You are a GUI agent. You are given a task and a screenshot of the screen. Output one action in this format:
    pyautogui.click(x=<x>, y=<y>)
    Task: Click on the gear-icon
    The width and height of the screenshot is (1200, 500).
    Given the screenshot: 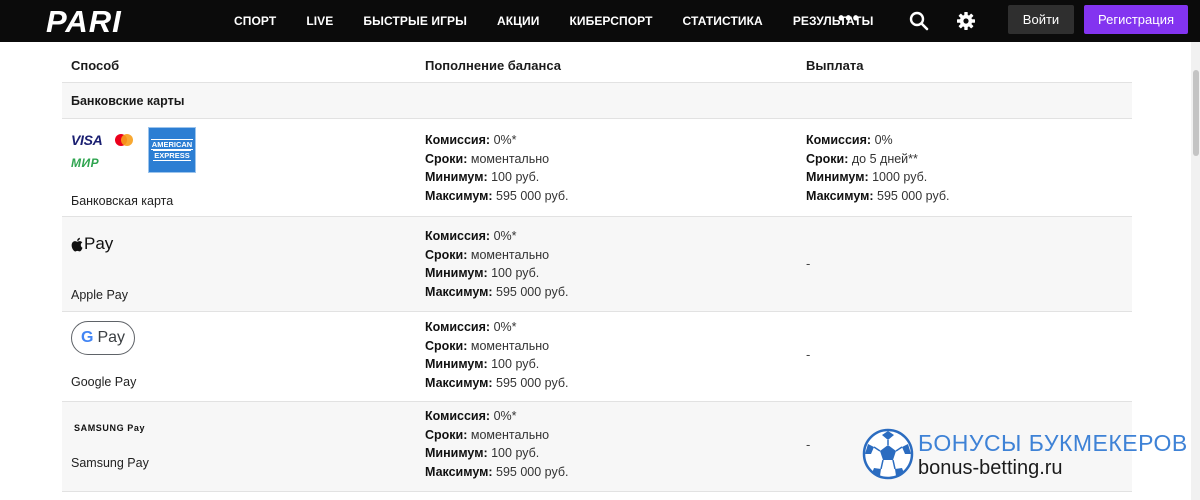 What is the action you would take?
    pyautogui.click(x=966, y=21)
    